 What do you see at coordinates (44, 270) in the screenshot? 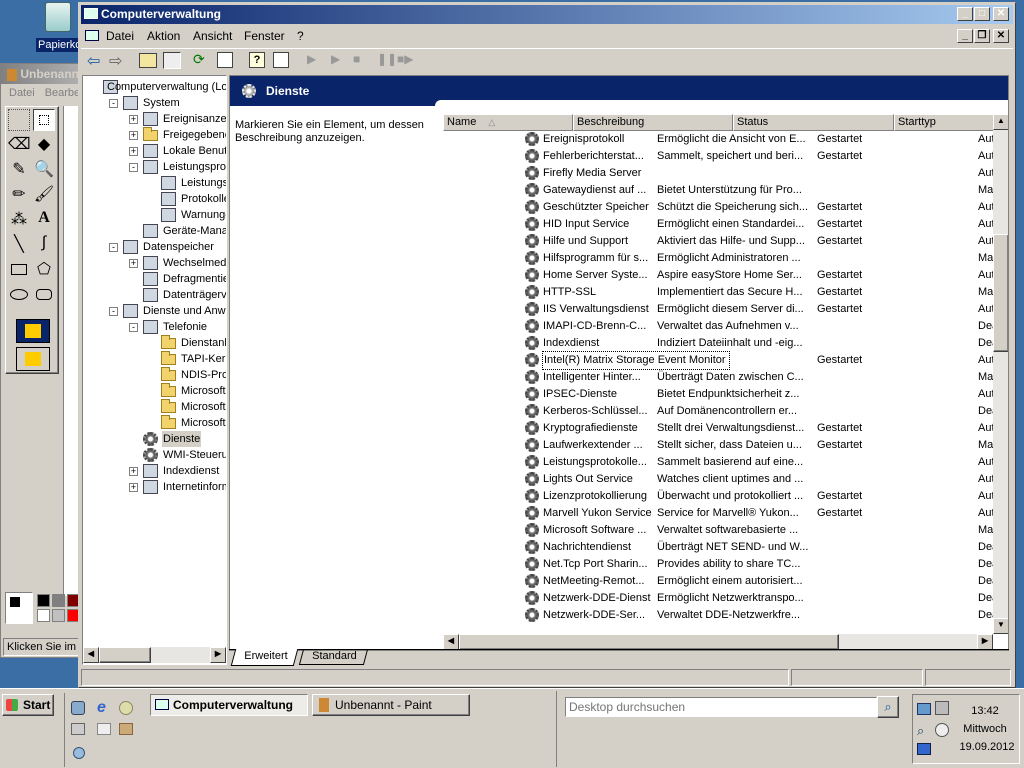
I see `polygon-tool-icon: ⬠` at bounding box center [44, 270].